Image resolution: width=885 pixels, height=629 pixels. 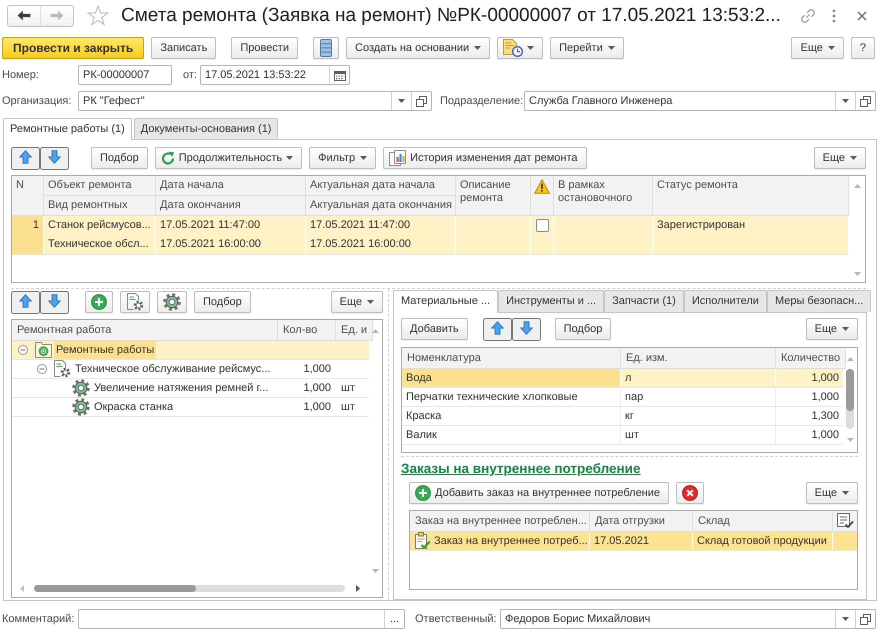 I want to click on number-field: РК-00000007, so click(x=125, y=75).